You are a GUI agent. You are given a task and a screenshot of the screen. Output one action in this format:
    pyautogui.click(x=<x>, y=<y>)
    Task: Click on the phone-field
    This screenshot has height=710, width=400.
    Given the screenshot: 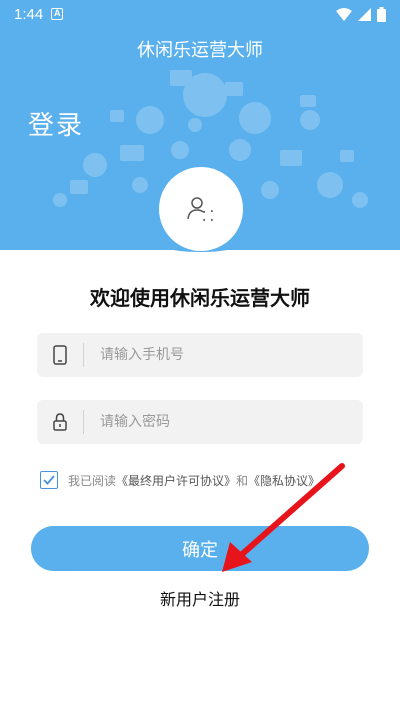 What is the action you would take?
    pyautogui.click(x=200, y=355)
    